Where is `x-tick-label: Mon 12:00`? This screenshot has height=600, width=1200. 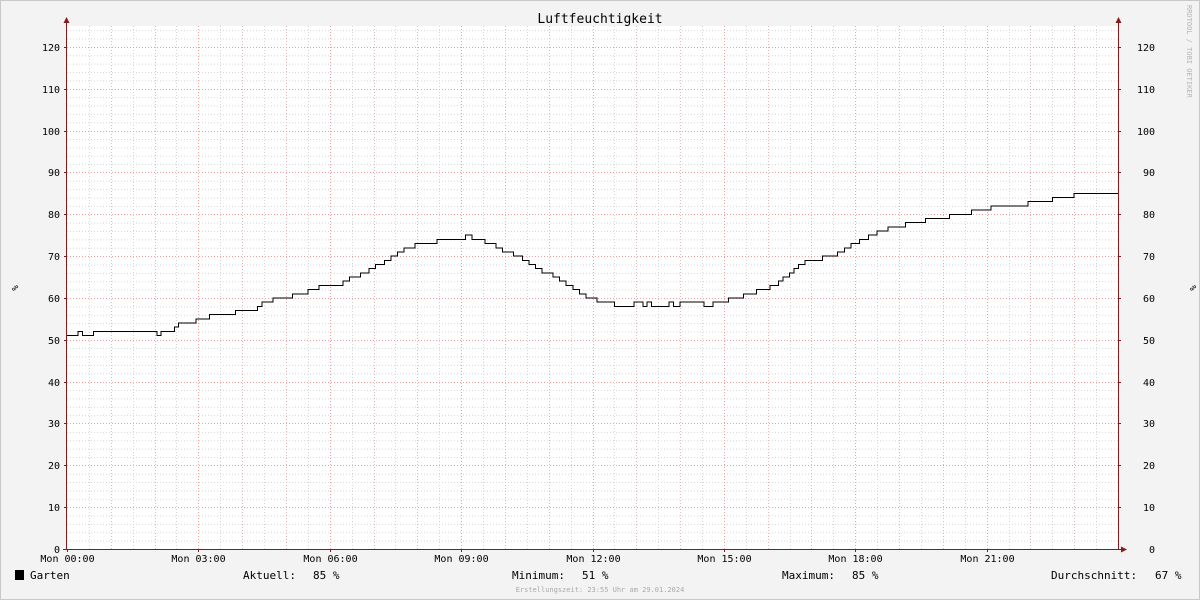
x-tick-label: Mon 12:00 is located at coordinates (593, 559).